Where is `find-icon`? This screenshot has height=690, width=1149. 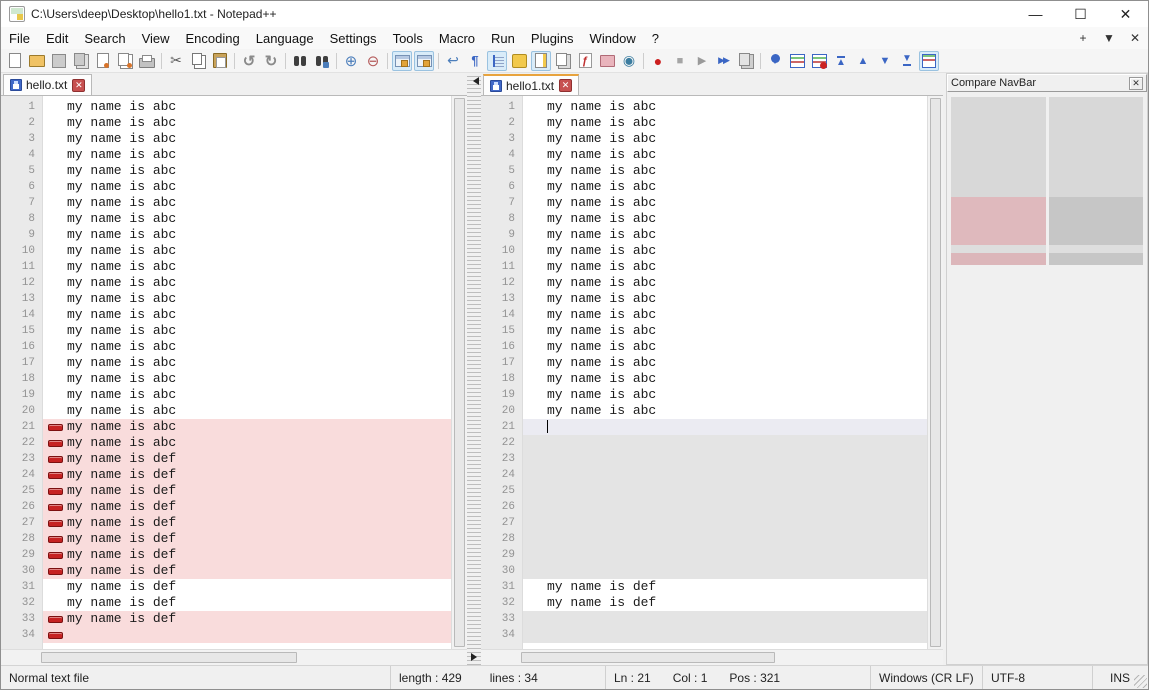
find-icon is located at coordinates (300, 61).